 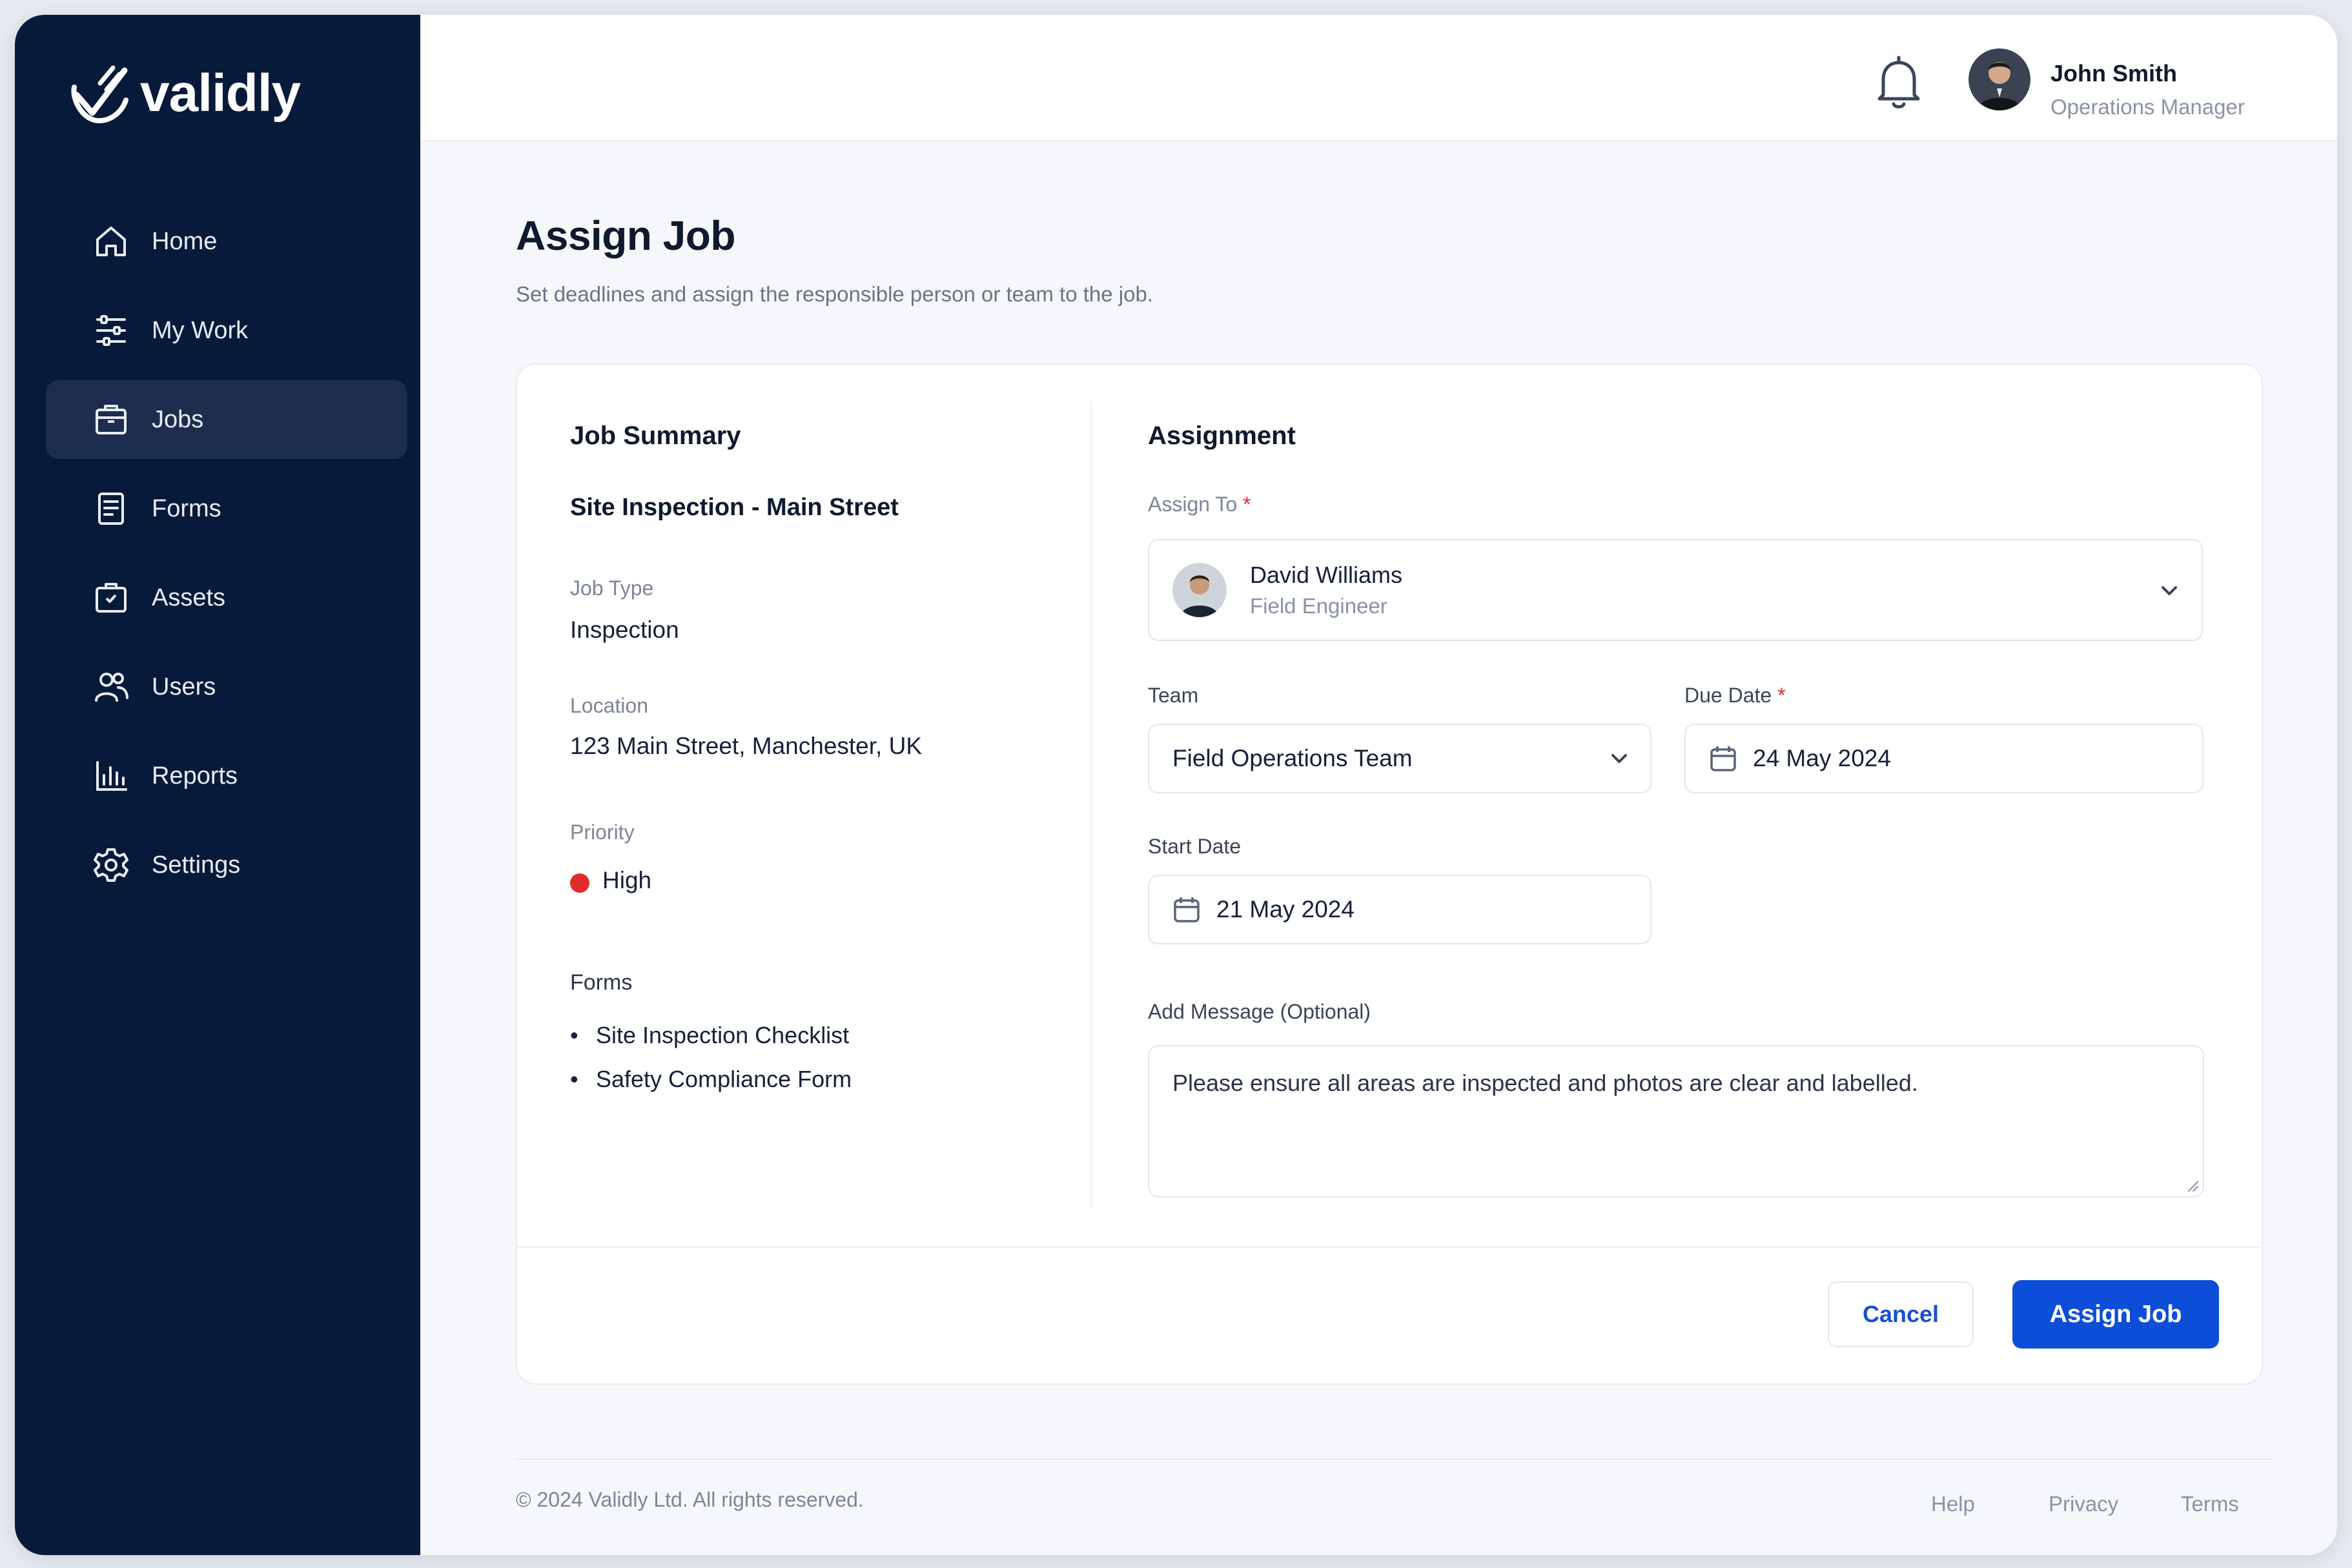 I want to click on form-name: Safety Compliance Form, so click(x=724, y=1079).